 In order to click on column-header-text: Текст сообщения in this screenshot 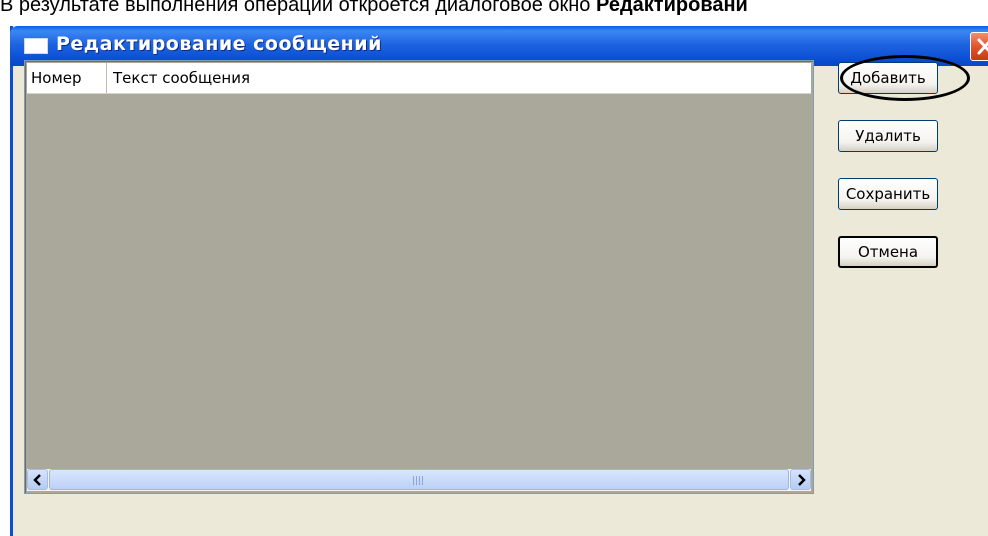, I will do `click(307, 78)`.